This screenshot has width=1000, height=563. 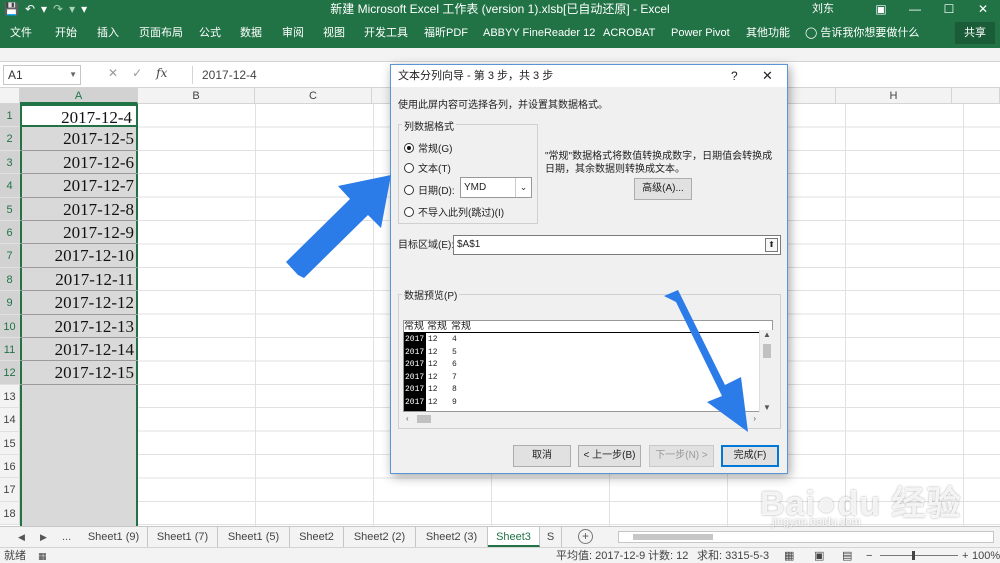 I want to click on cell-a: 2017-12-8, so click(x=79, y=209).